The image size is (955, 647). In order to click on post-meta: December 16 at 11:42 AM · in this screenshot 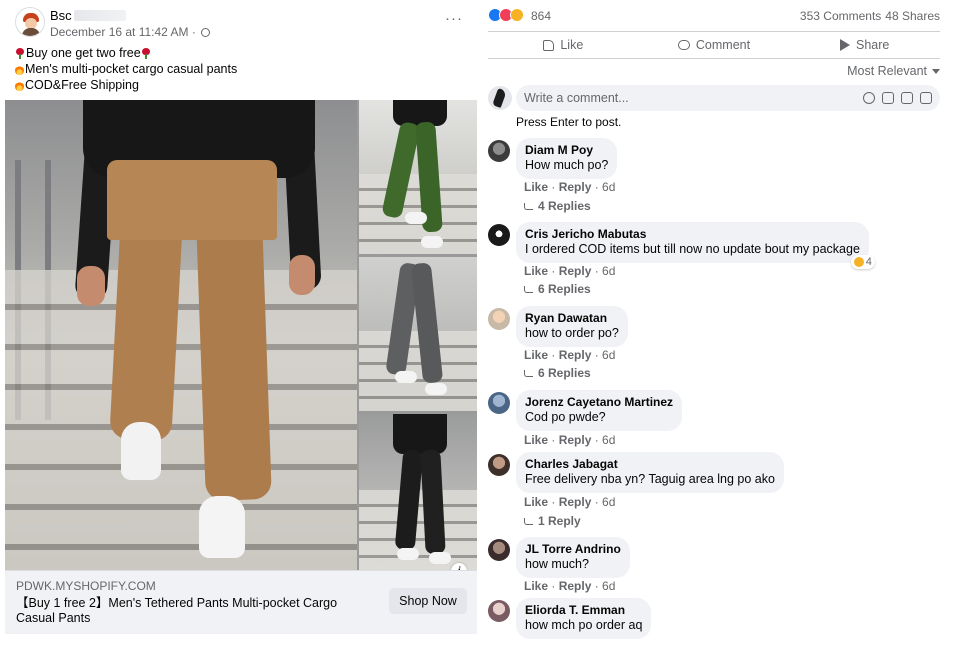, I will do `click(130, 32)`.